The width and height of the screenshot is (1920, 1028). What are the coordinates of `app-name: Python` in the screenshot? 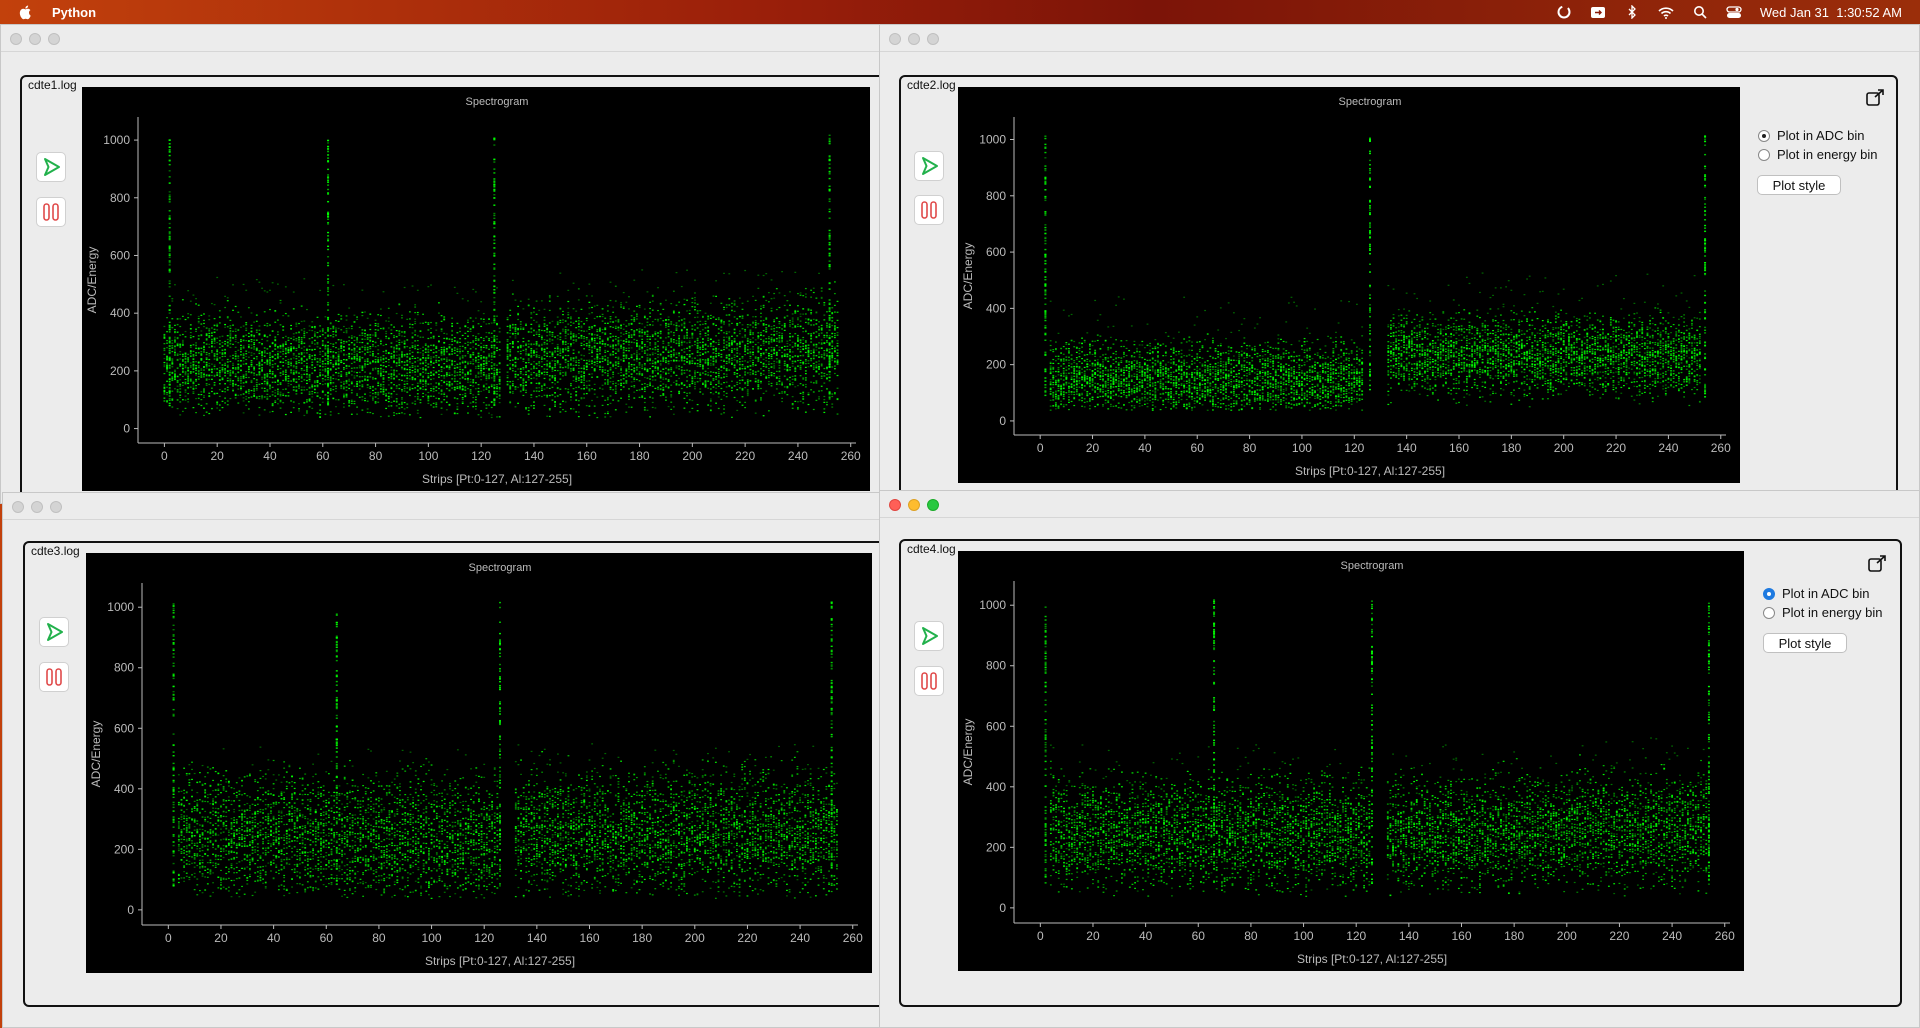 It's located at (74, 12).